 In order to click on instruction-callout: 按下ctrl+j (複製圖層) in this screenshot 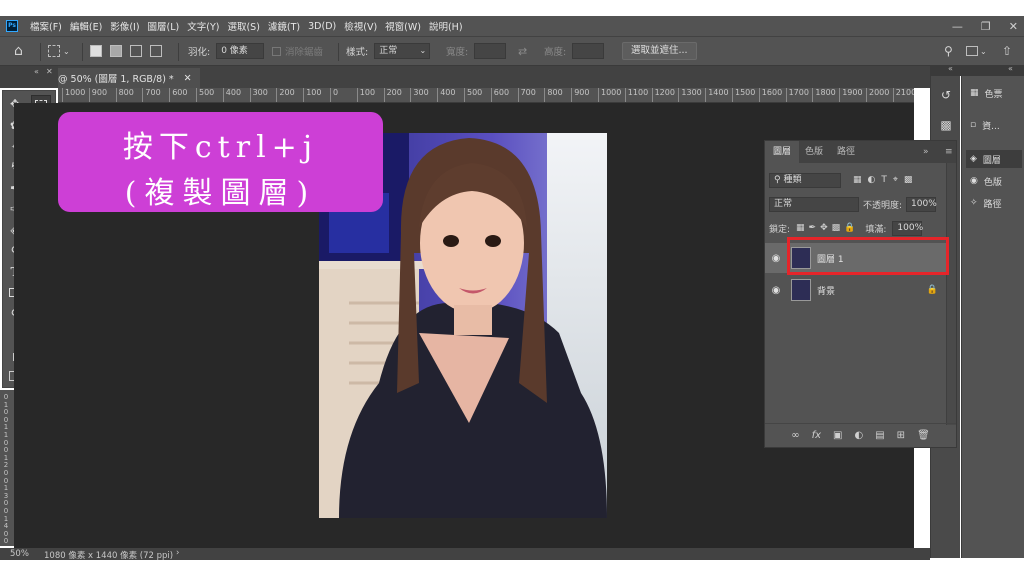, I will do `click(220, 162)`.